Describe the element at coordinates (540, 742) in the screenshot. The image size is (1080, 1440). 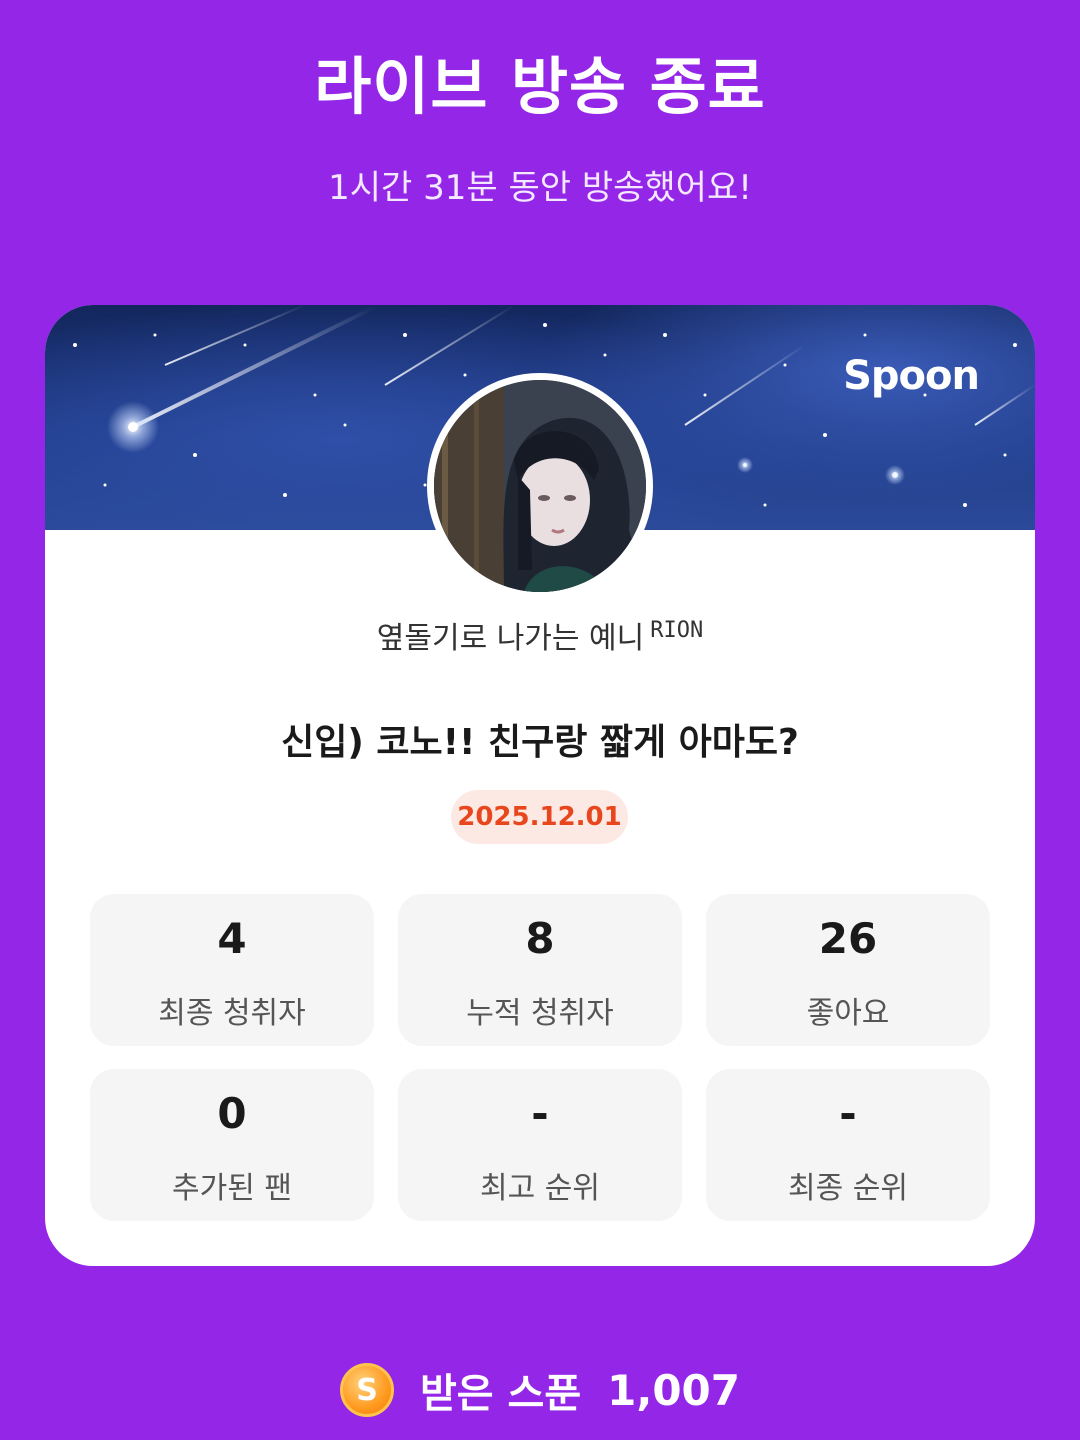
I see `live-title: 신입) 코노!! 친구랑 짧게 아마도?` at that location.